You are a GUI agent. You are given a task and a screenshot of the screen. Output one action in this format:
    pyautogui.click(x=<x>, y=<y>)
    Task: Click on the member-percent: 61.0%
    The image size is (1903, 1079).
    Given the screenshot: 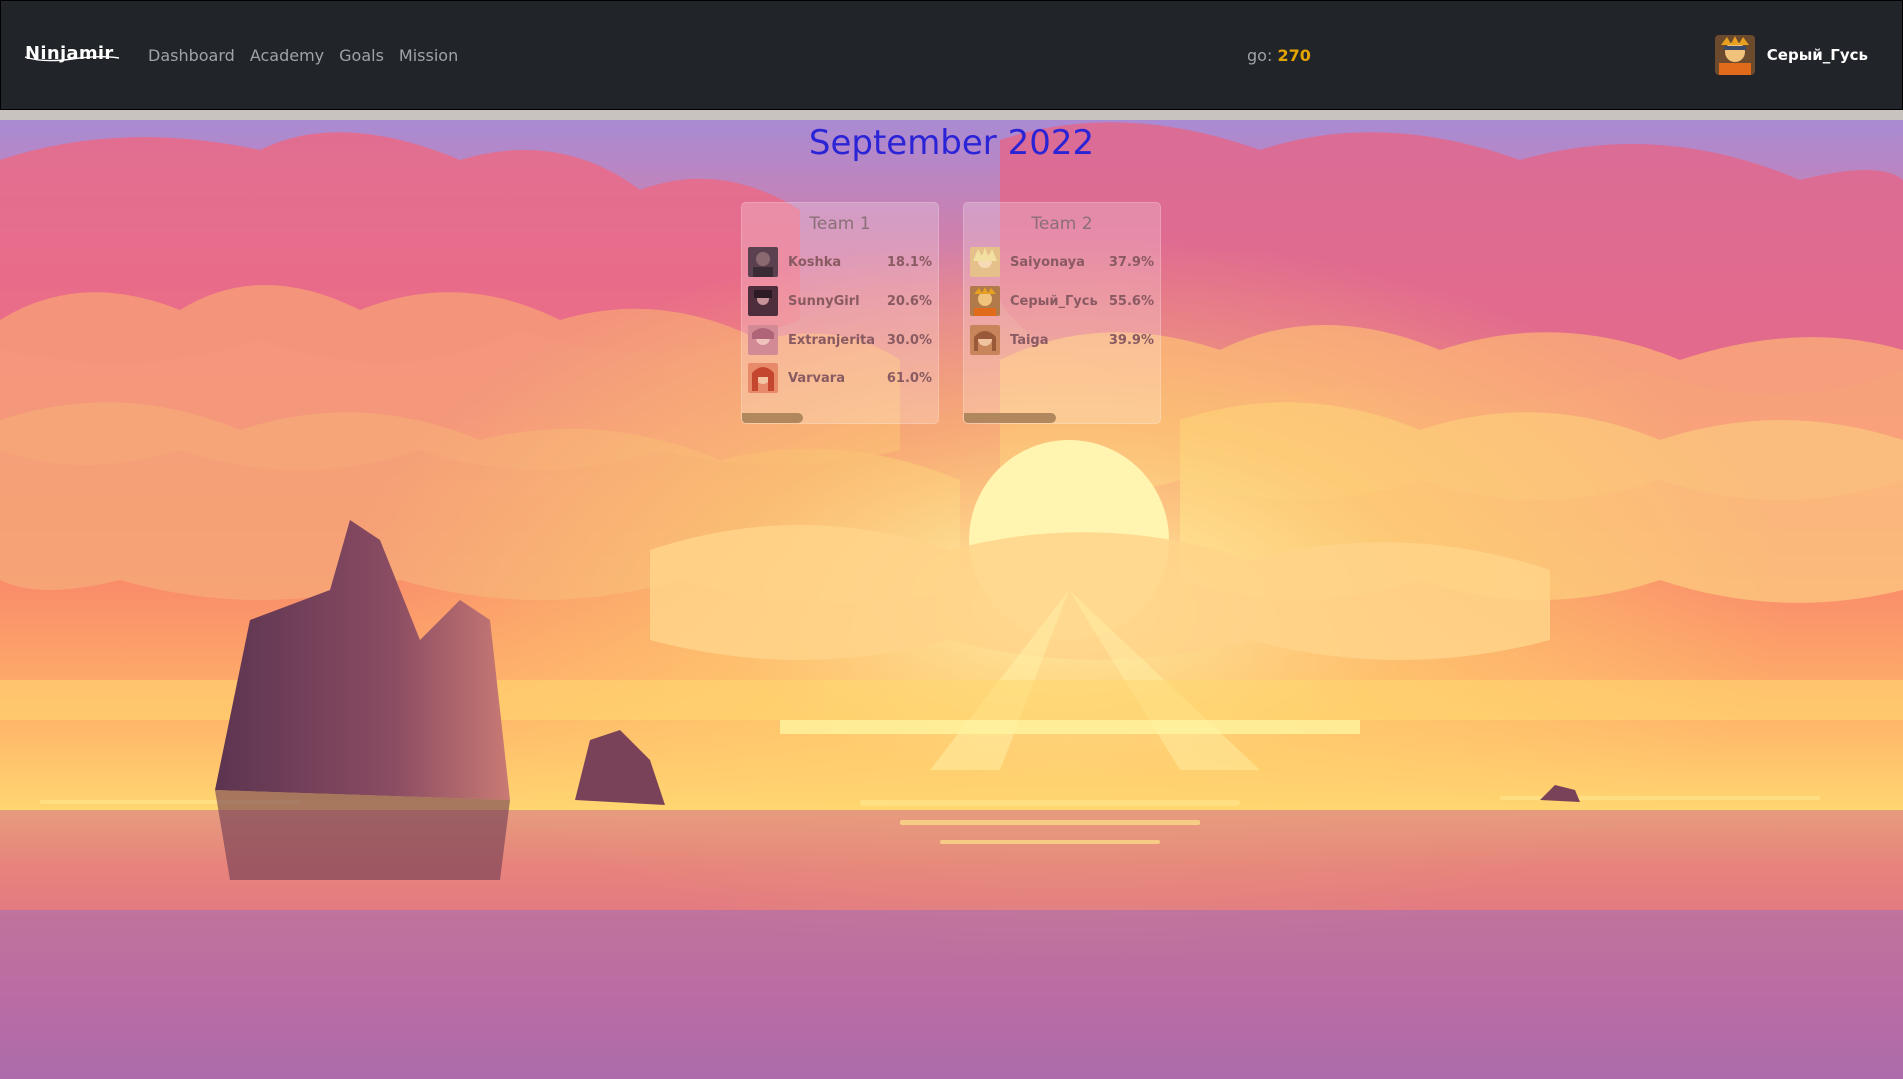 What is the action you would take?
    pyautogui.click(x=909, y=378)
    